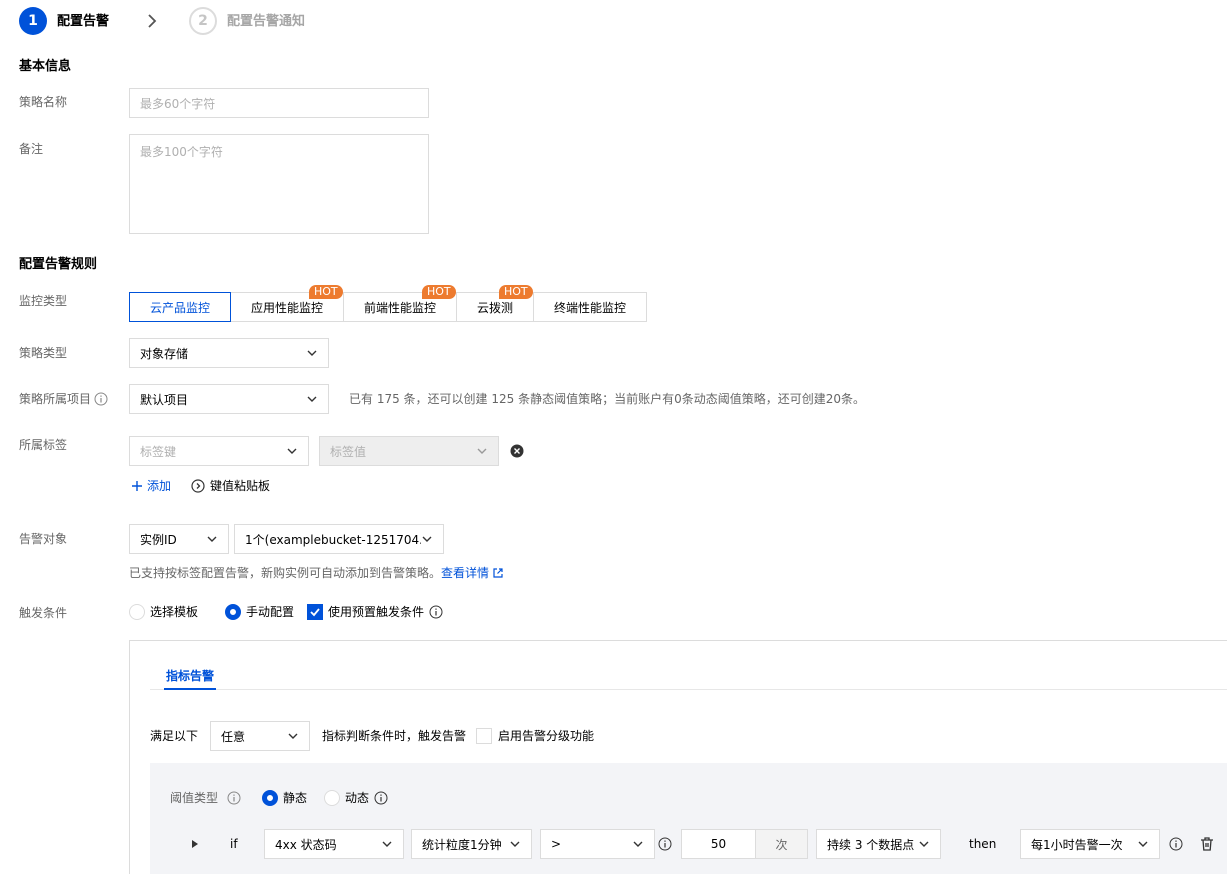  What do you see at coordinates (394, 736) in the screenshot?
I see `satisfy-suffix: 指标判断条件时，触发告警` at bounding box center [394, 736].